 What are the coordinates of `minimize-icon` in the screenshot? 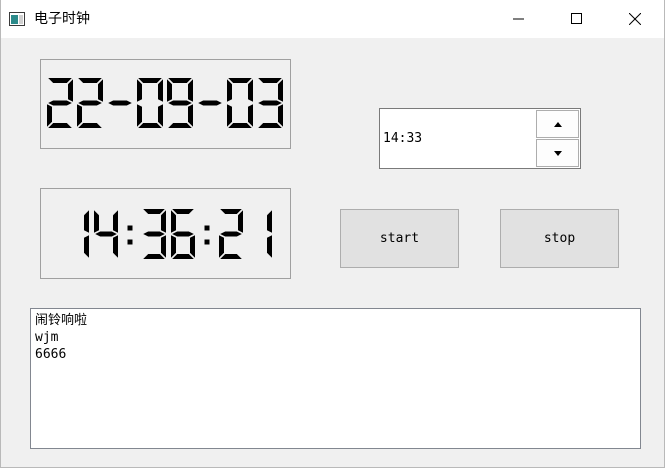 It's located at (518, 19).